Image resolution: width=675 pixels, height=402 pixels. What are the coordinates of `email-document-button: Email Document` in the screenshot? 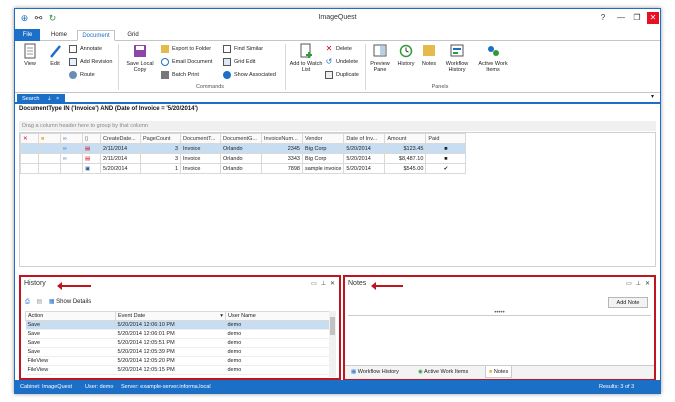 It's located at (186, 62).